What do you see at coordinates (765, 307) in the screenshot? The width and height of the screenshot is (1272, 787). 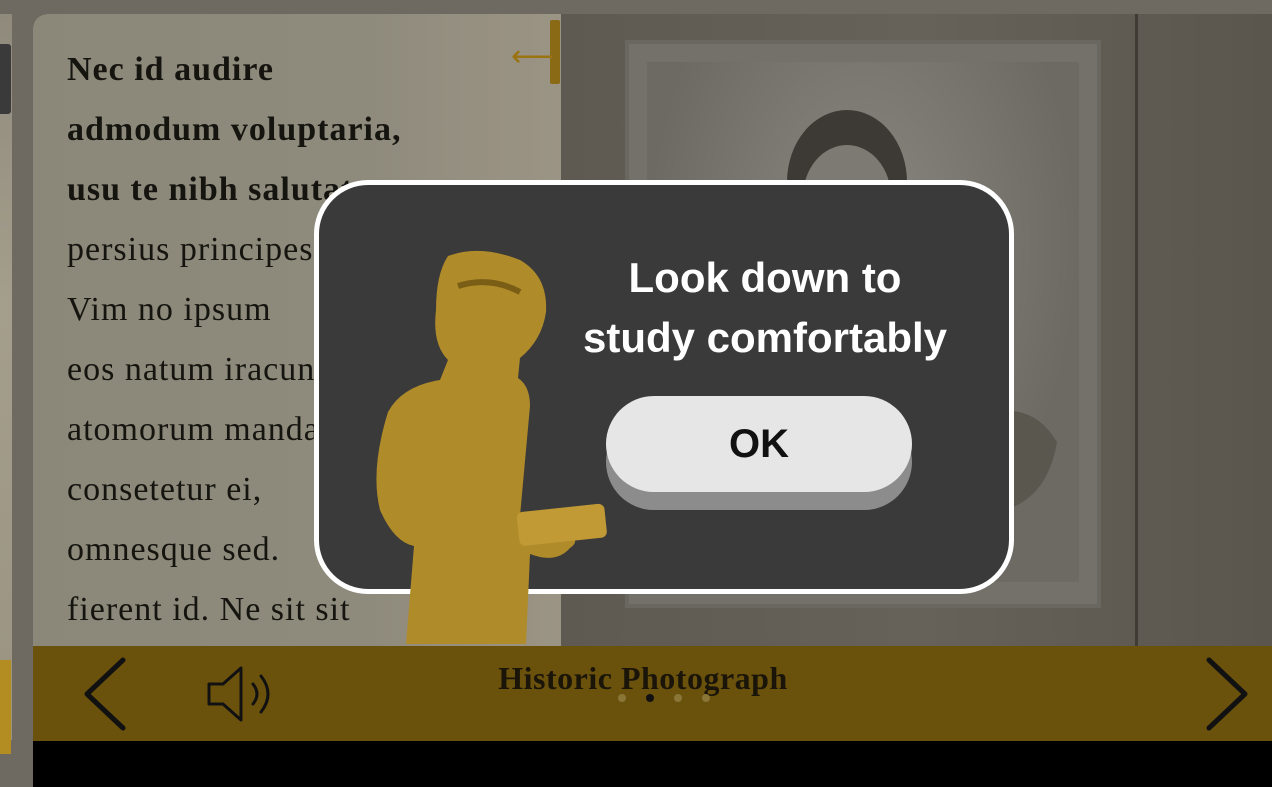 I see `dialog-title: Look down to study comfortably` at bounding box center [765, 307].